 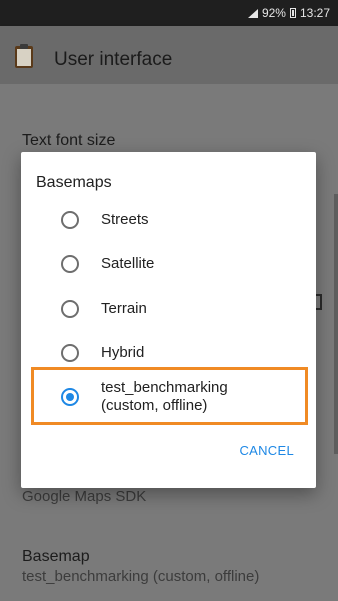 What do you see at coordinates (169, 396) in the screenshot?
I see `selection-highlight` at bounding box center [169, 396].